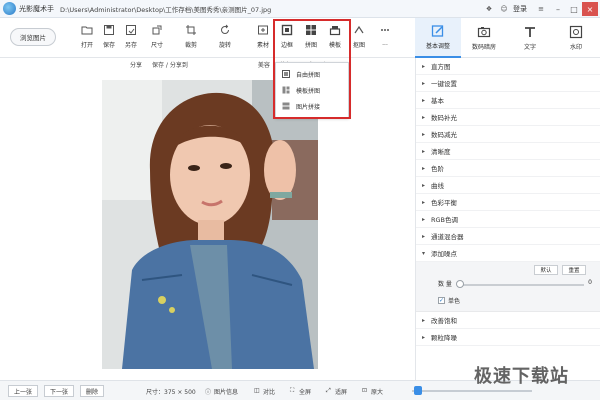 This screenshot has width=600, height=400. Describe the element at coordinates (541, 9) in the screenshot. I see `menu-icon: ≡` at that location.